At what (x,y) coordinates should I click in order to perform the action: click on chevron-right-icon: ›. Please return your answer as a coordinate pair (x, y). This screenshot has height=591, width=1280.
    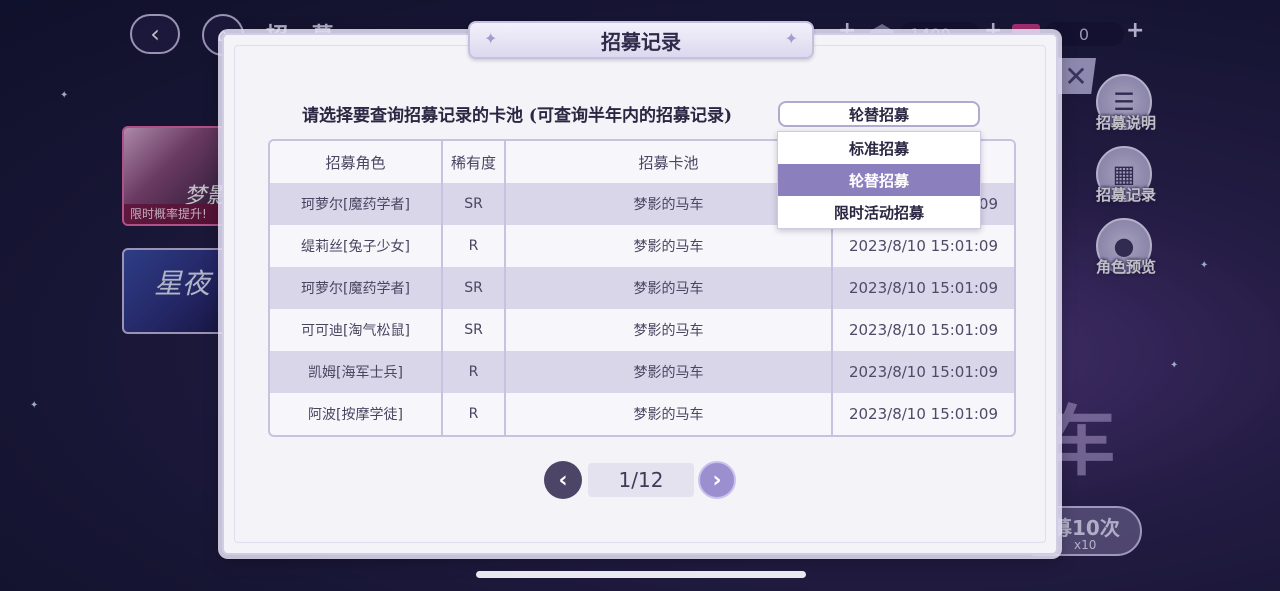
    Looking at the image, I should click on (717, 480).